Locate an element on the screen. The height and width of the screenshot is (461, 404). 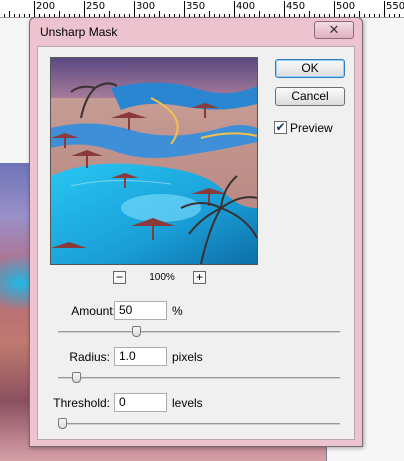
amount-unit: % is located at coordinates (177, 311).